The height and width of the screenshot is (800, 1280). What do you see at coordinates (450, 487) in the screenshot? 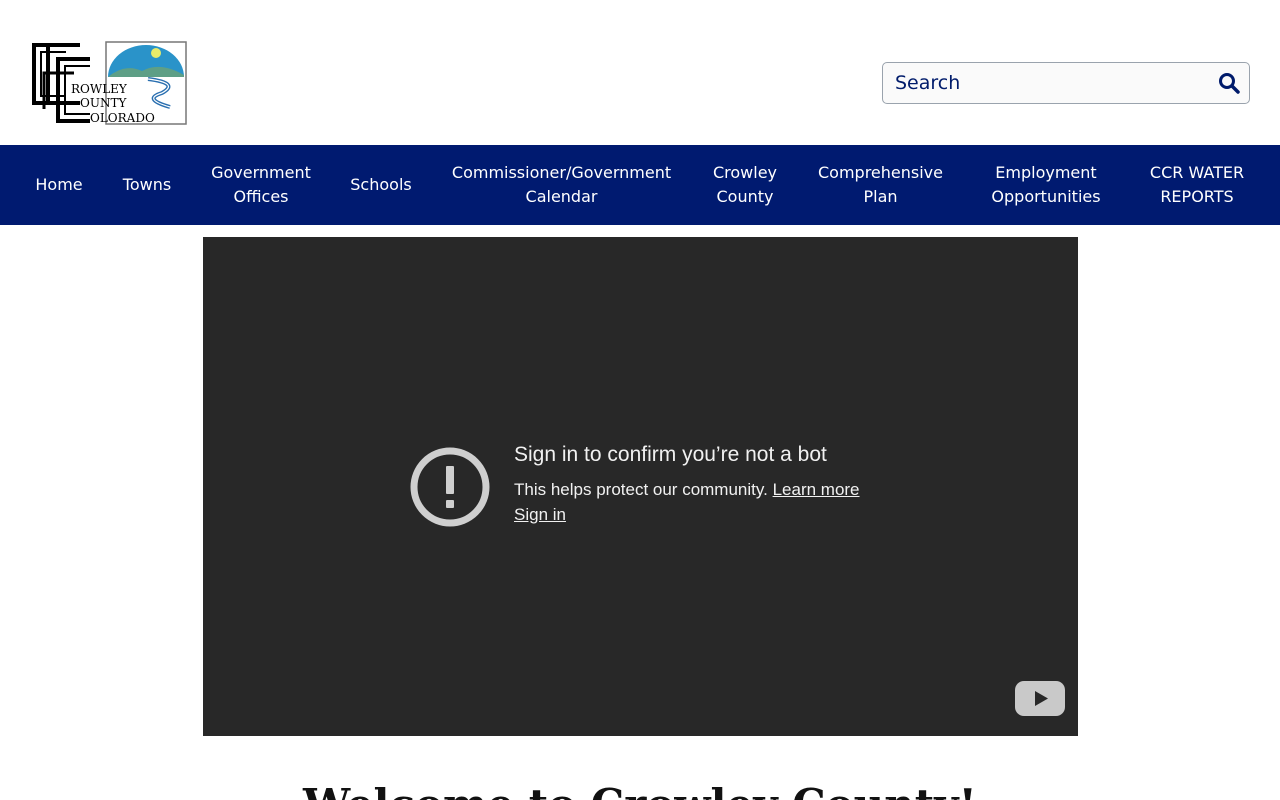
I see `alert-icon` at bounding box center [450, 487].